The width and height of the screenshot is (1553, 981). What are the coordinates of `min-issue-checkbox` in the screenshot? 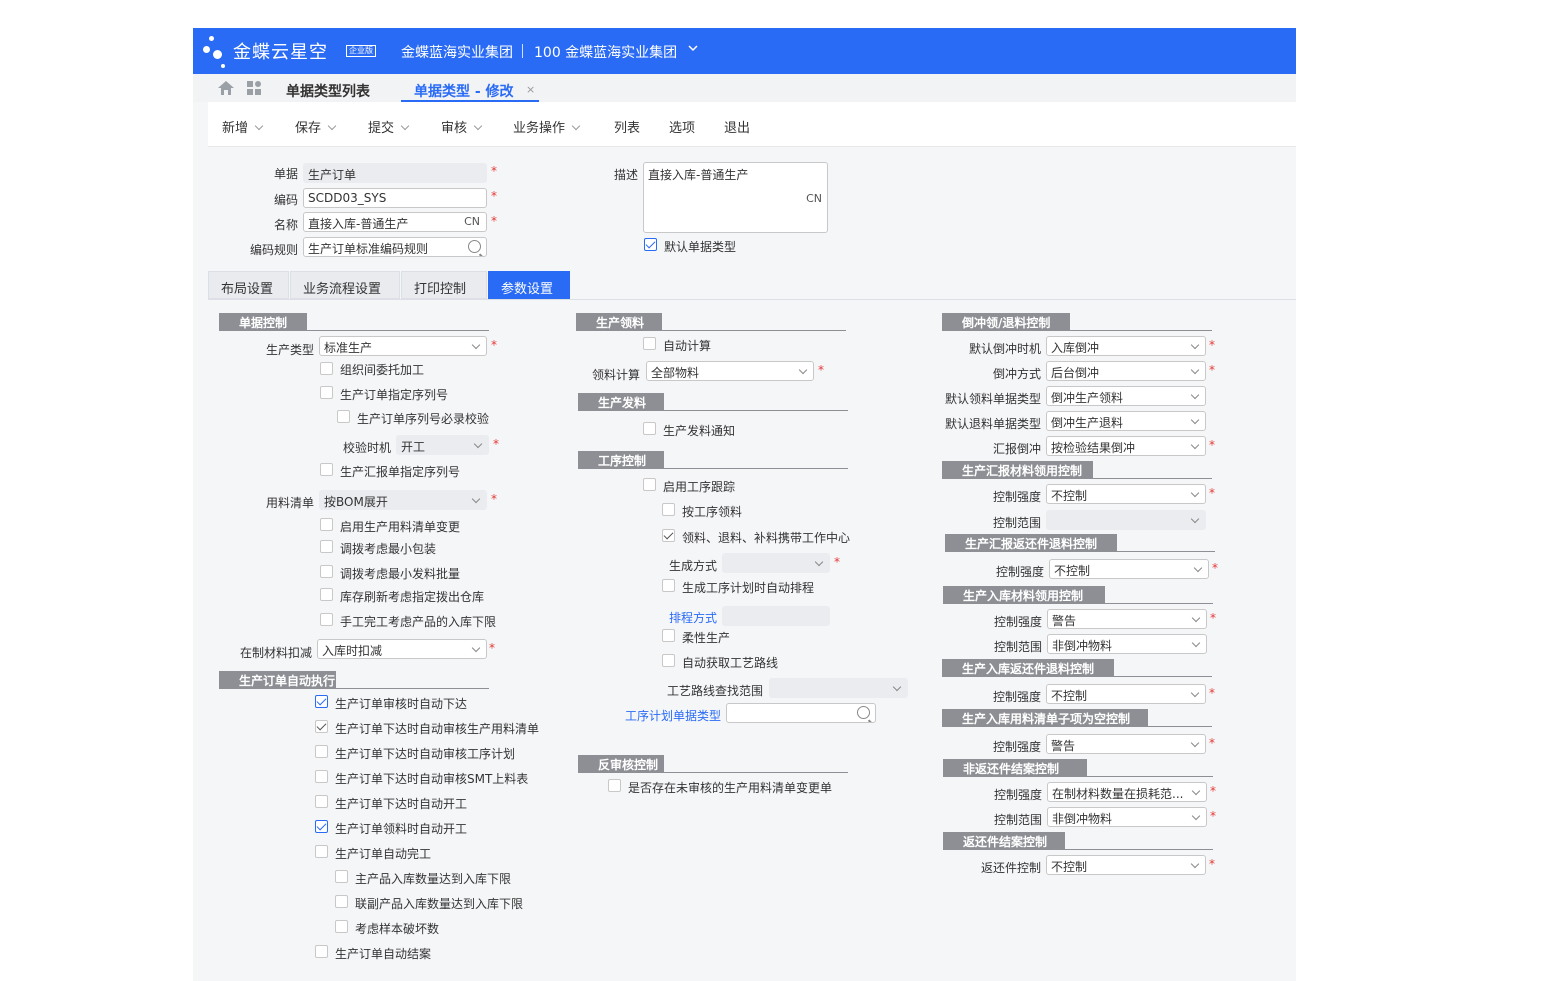 It's located at (326, 571).